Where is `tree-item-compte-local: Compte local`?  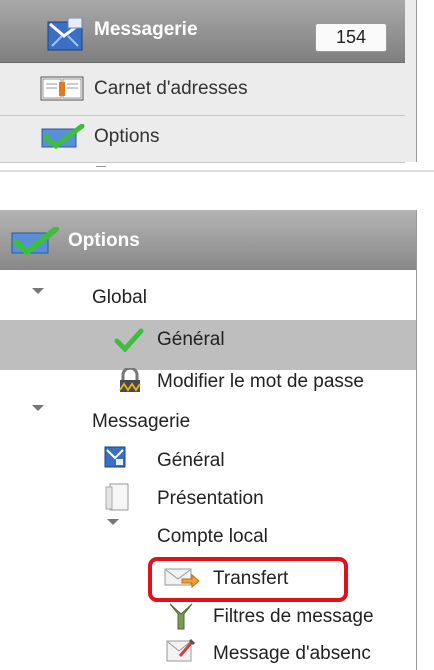
tree-item-compte-local: Compte local is located at coordinates (212, 537).